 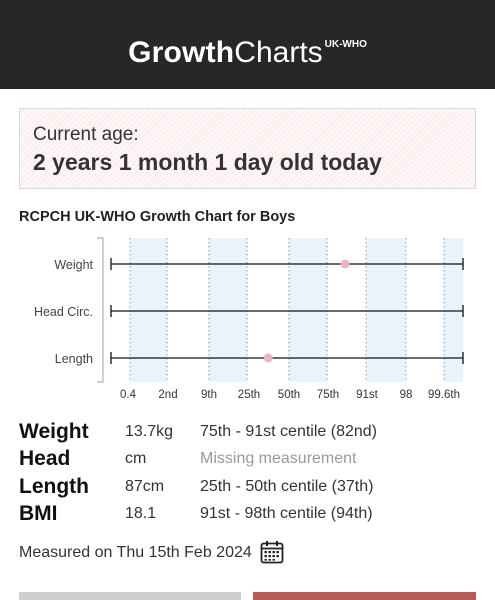 What do you see at coordinates (157, 217) in the screenshot?
I see `chart-title: RCPCH UK-WHO Growth Chart for Boys` at bounding box center [157, 217].